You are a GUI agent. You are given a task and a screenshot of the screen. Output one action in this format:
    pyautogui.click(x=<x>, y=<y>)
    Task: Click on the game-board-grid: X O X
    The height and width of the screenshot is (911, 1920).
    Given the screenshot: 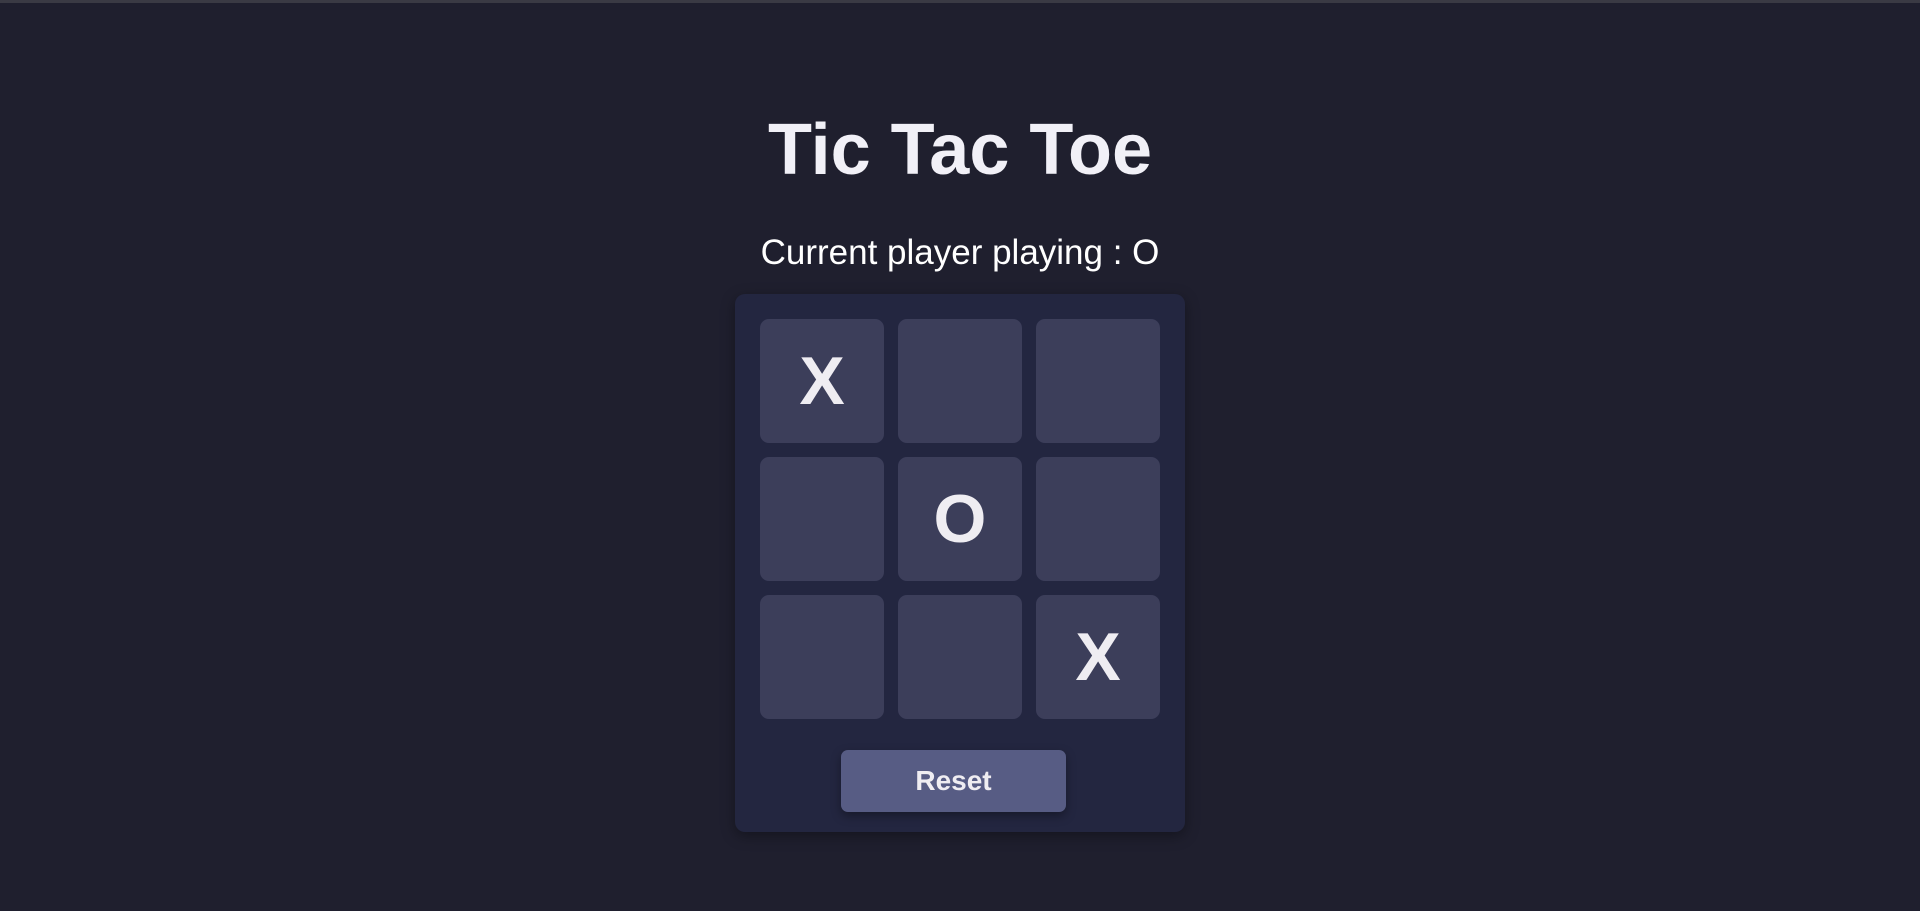 What is the action you would take?
    pyautogui.click(x=960, y=519)
    